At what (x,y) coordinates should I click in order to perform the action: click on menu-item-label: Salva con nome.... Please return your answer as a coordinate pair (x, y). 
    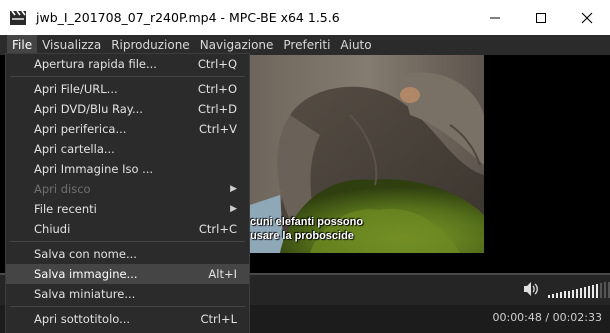
    Looking at the image, I should click on (85, 254).